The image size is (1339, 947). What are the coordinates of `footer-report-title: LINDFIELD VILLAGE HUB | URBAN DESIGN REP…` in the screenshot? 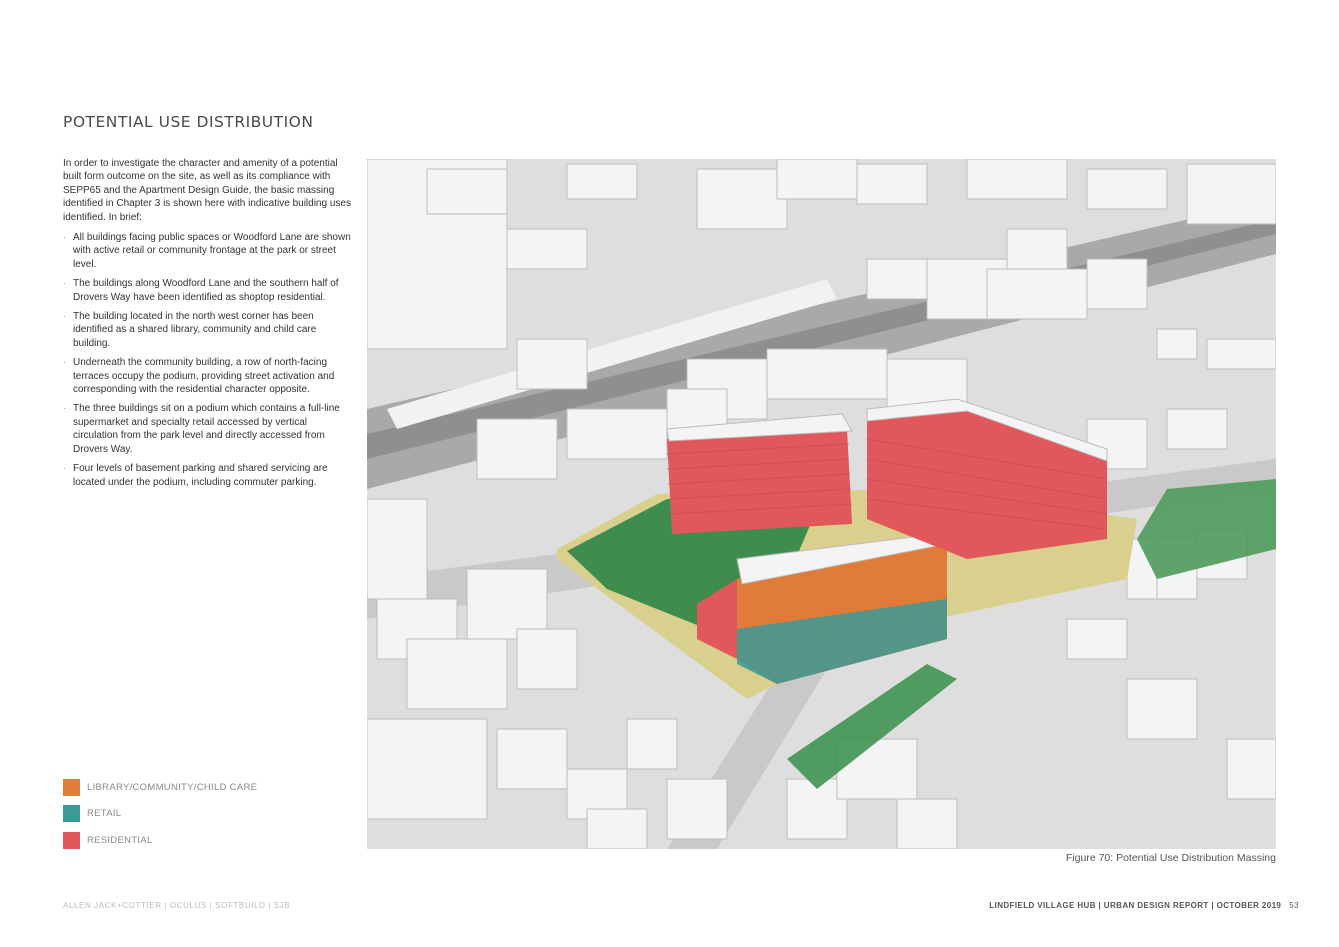 It's located at (1135, 905).